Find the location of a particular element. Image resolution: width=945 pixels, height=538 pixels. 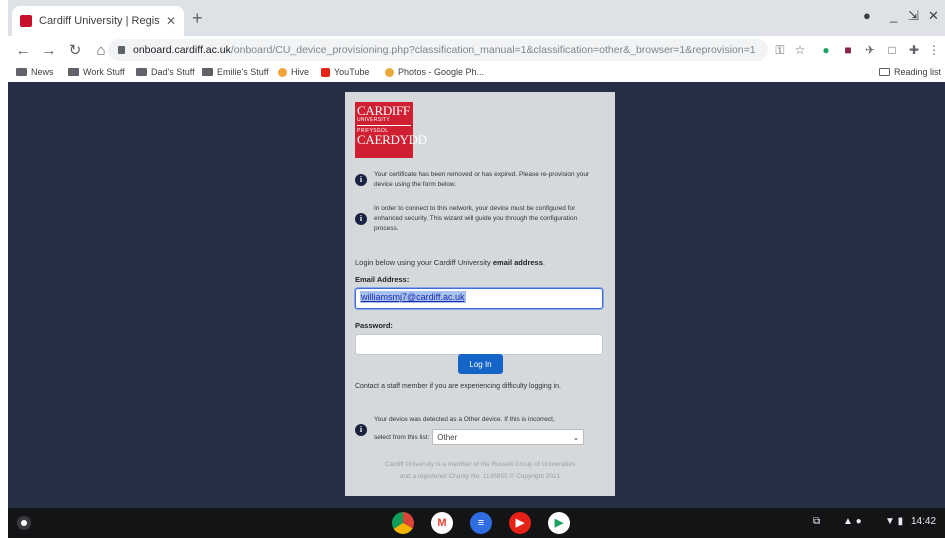

window-close-icon: ✕ is located at coordinates (933, 16).